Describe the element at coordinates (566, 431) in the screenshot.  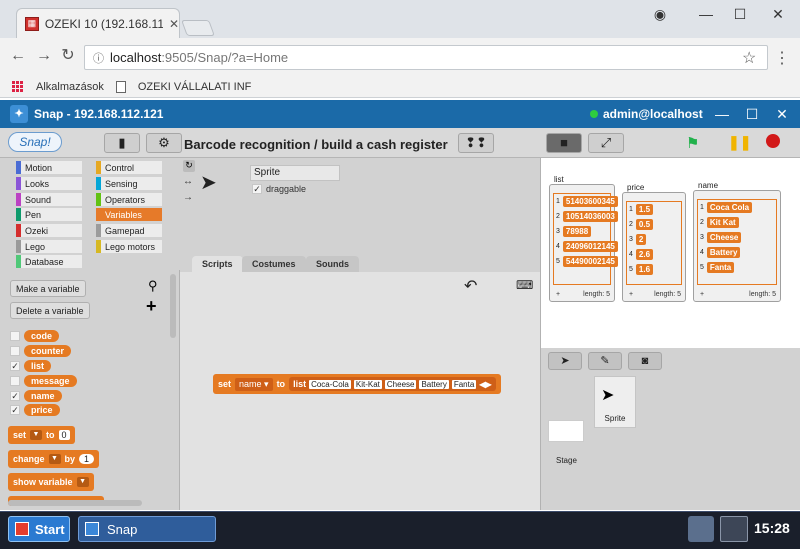
I see `stage-thumbnail` at that location.